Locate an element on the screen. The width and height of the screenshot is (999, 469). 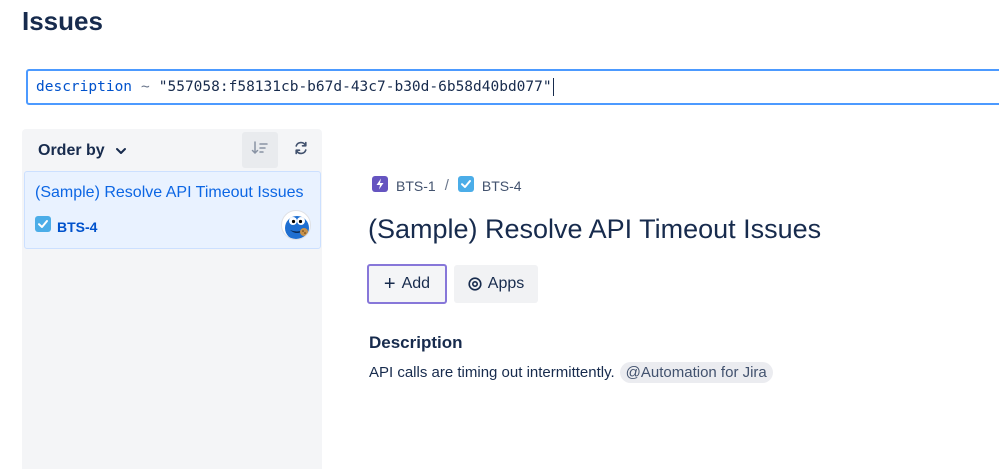
apps-icon is located at coordinates (475, 284).